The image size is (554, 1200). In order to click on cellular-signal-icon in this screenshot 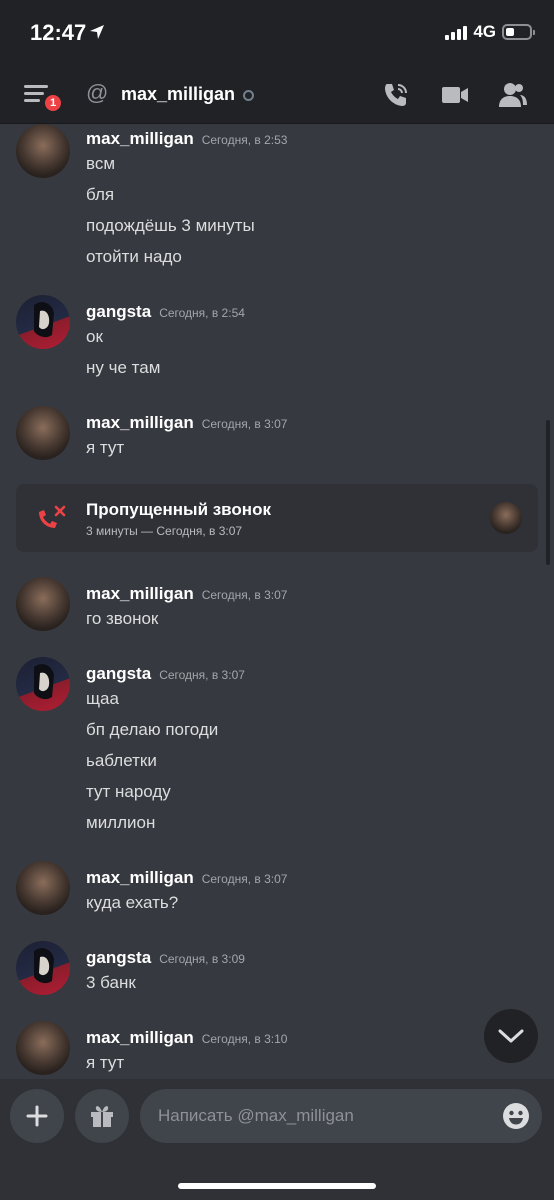, I will do `click(456, 32)`.